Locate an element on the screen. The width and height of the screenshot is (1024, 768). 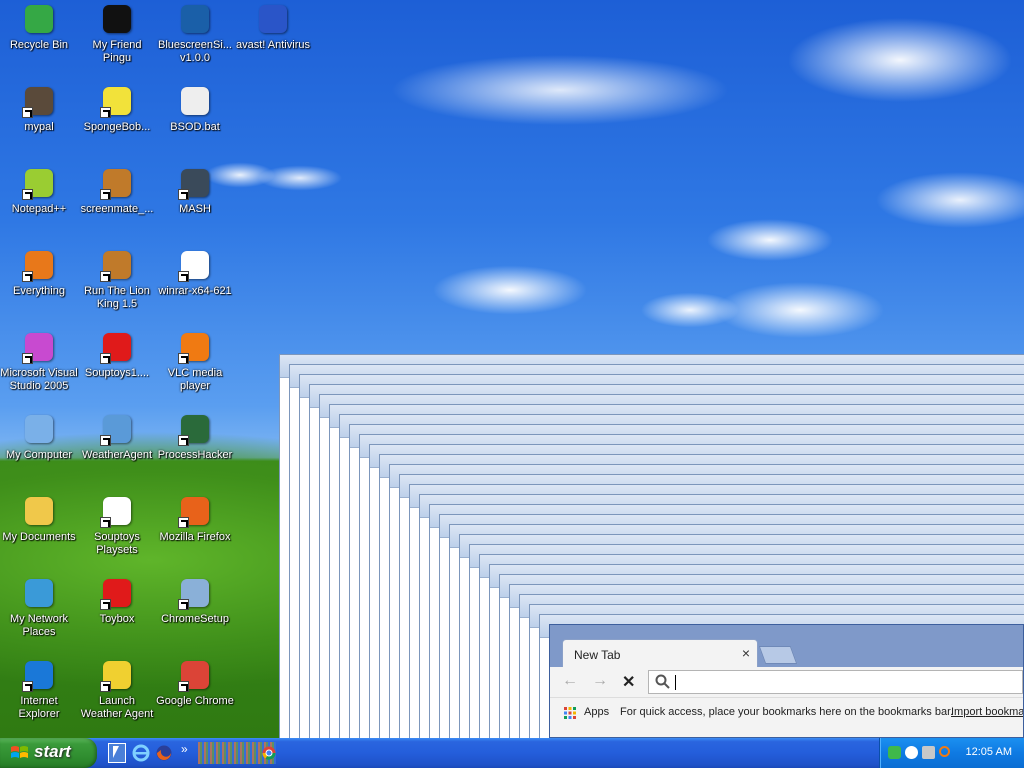
desktop-icon-label: Run The Lion King 1.5 is located at coordinates (117, 297).